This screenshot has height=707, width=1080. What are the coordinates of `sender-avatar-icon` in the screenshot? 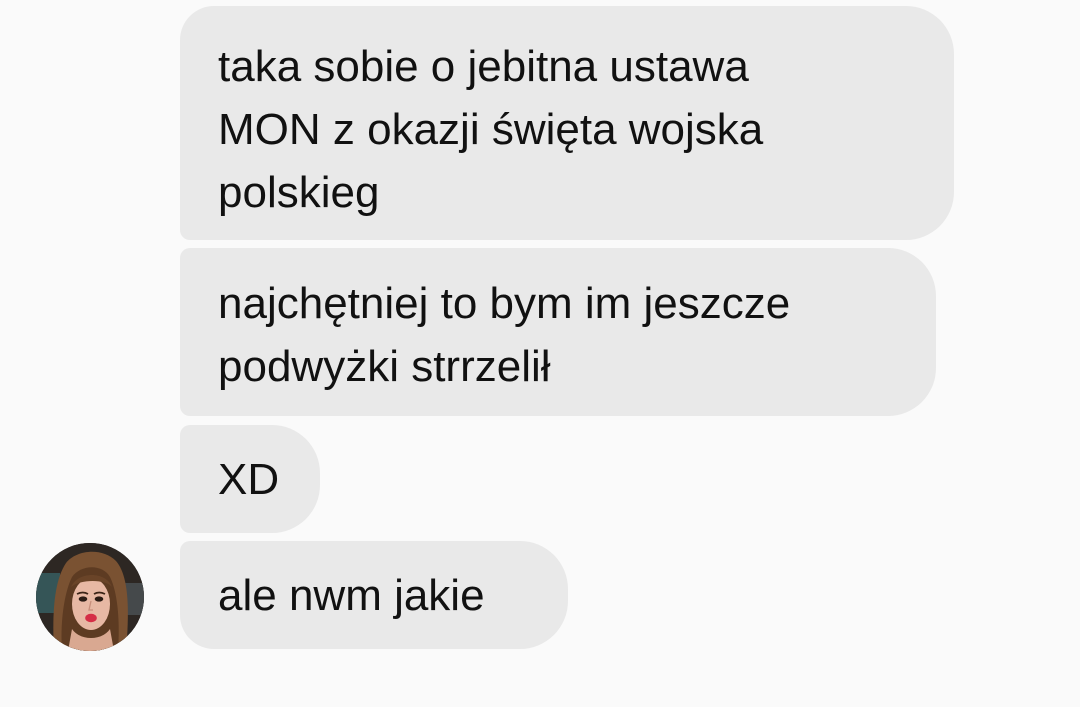 It's located at (90, 597).